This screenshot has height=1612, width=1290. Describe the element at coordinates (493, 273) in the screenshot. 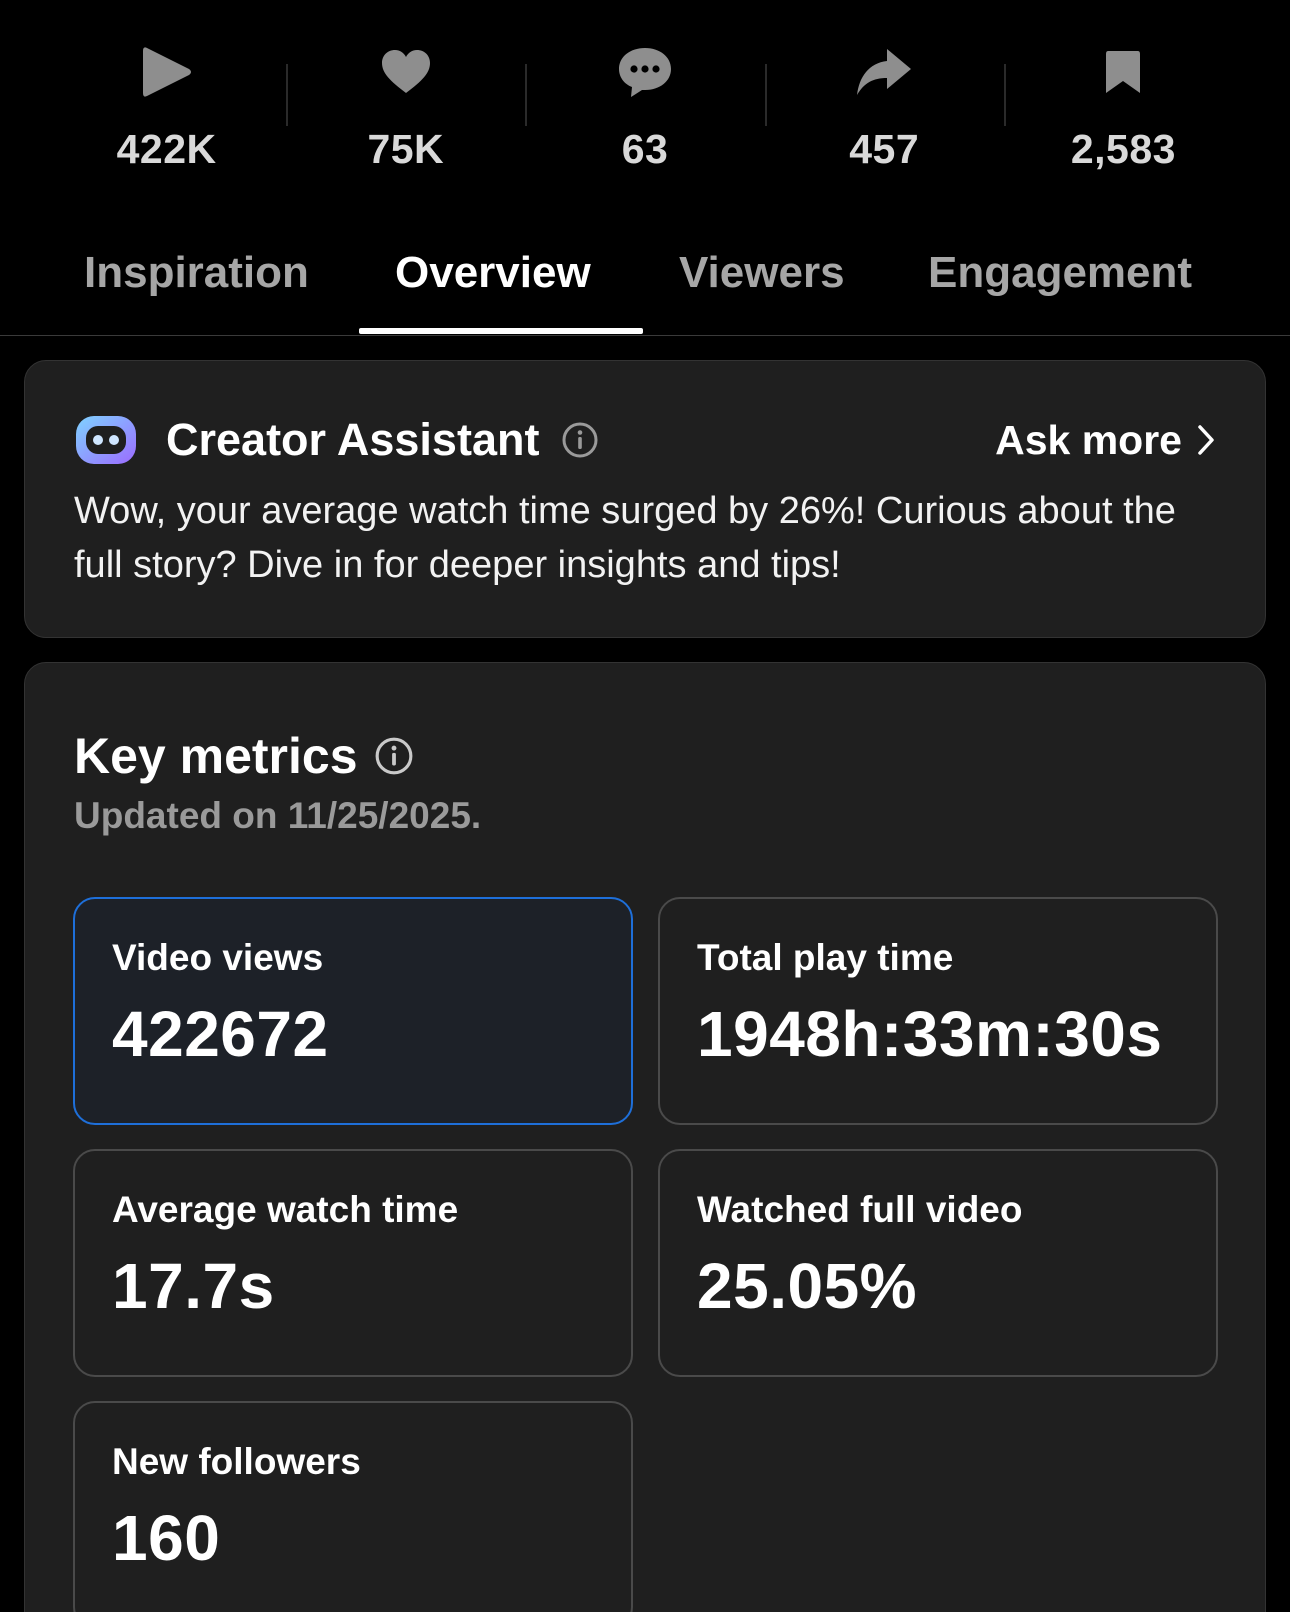

I see `tab-overview: Overview` at that location.